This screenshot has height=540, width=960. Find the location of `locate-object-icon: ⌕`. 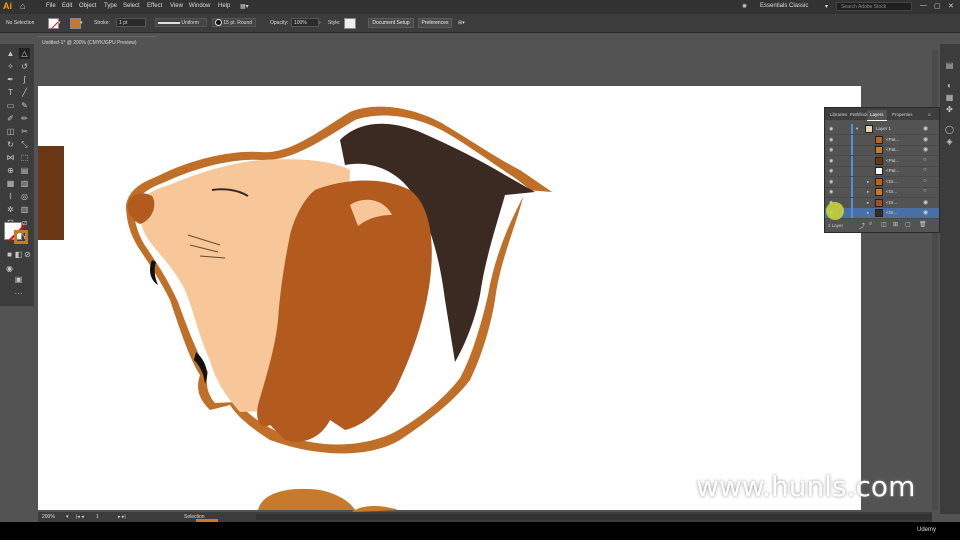

locate-object-icon: ⌕ is located at coordinates (870, 224).